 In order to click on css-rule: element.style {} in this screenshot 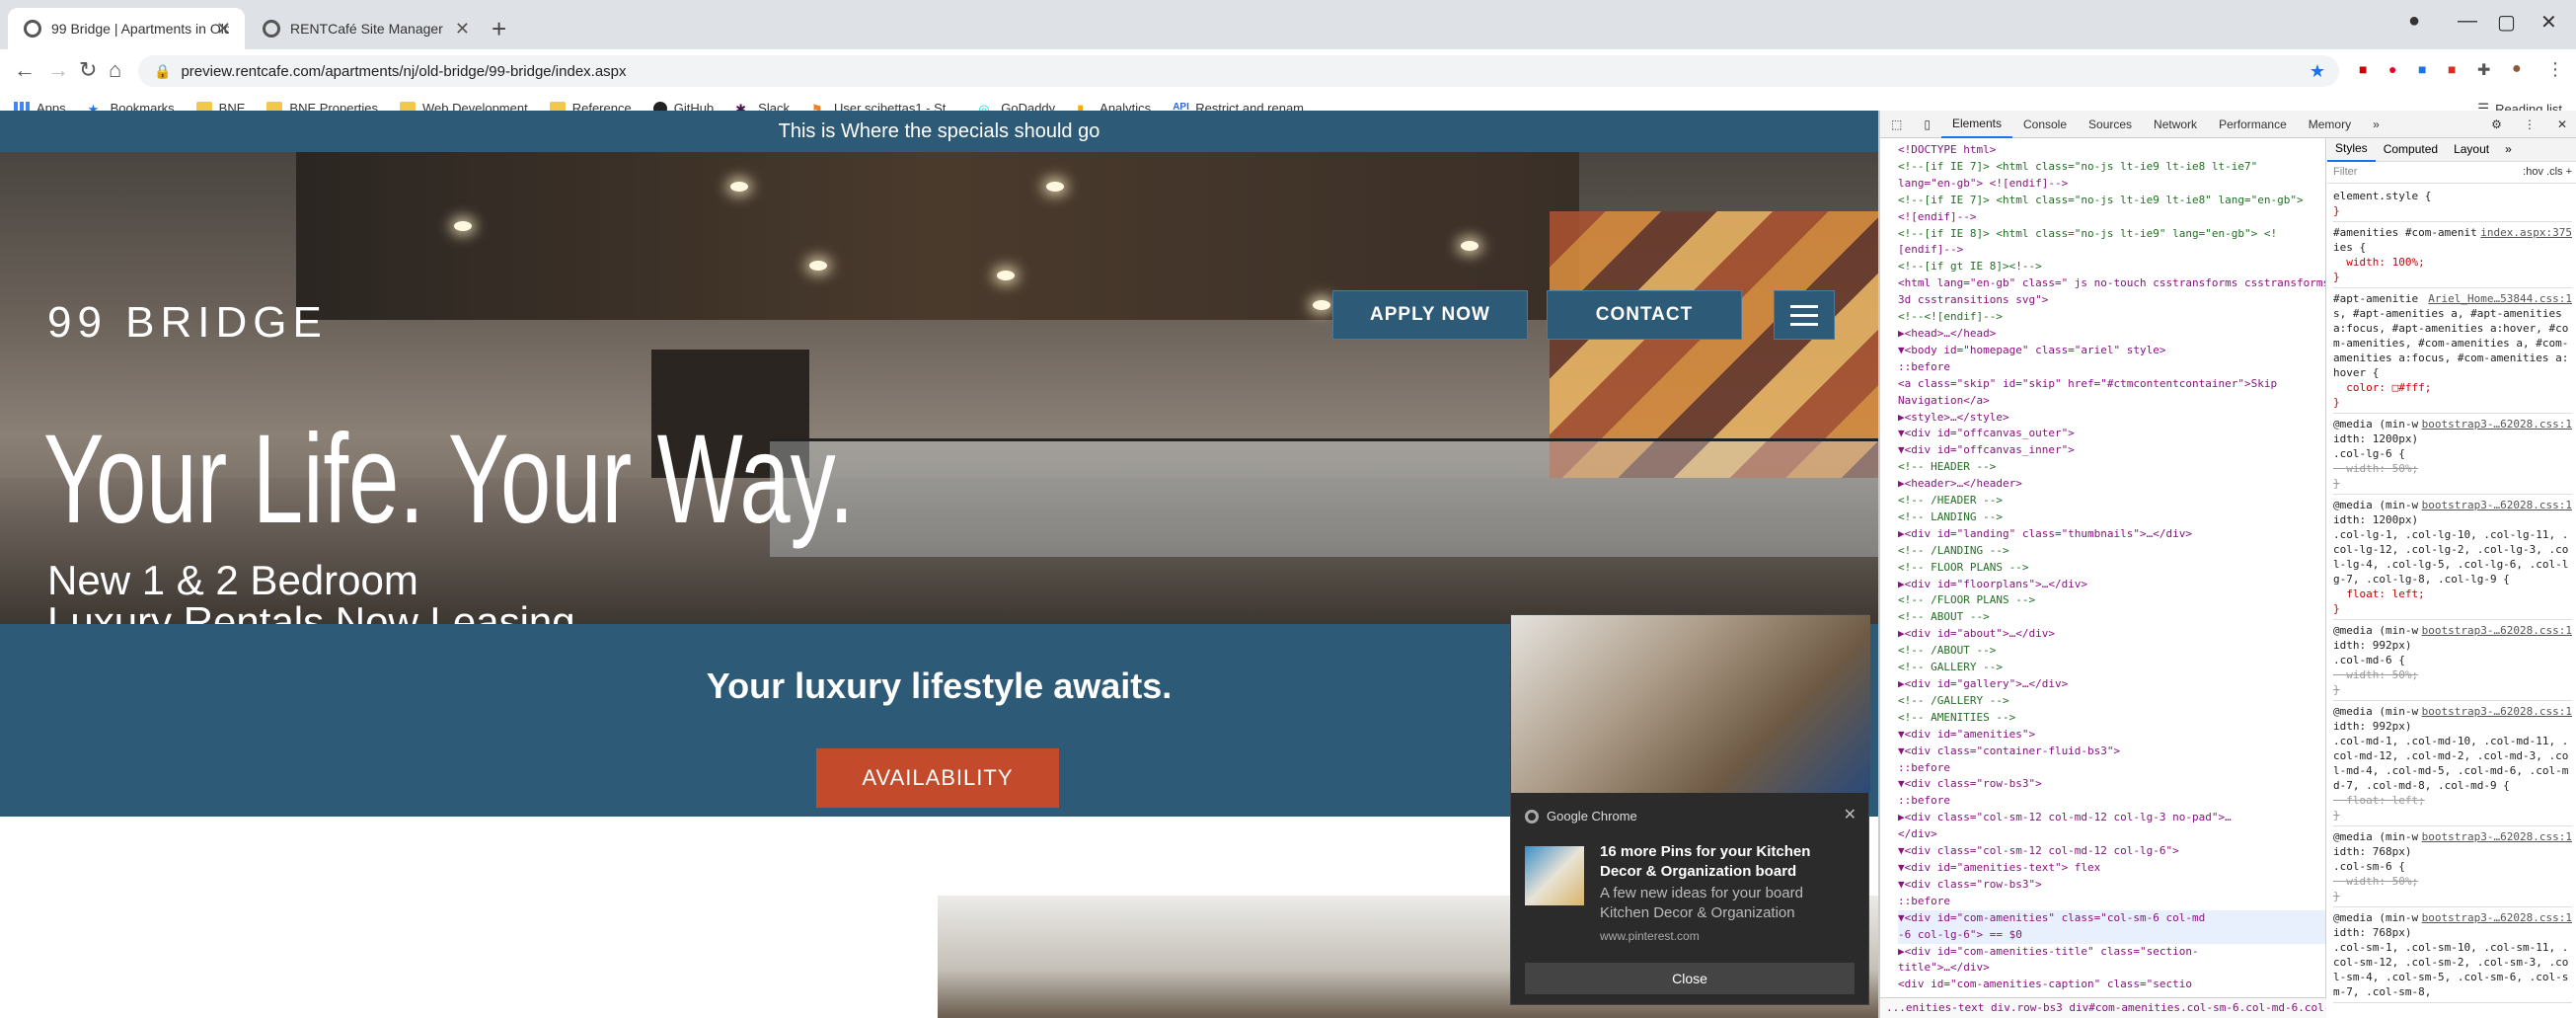, I will do `click(2452, 204)`.